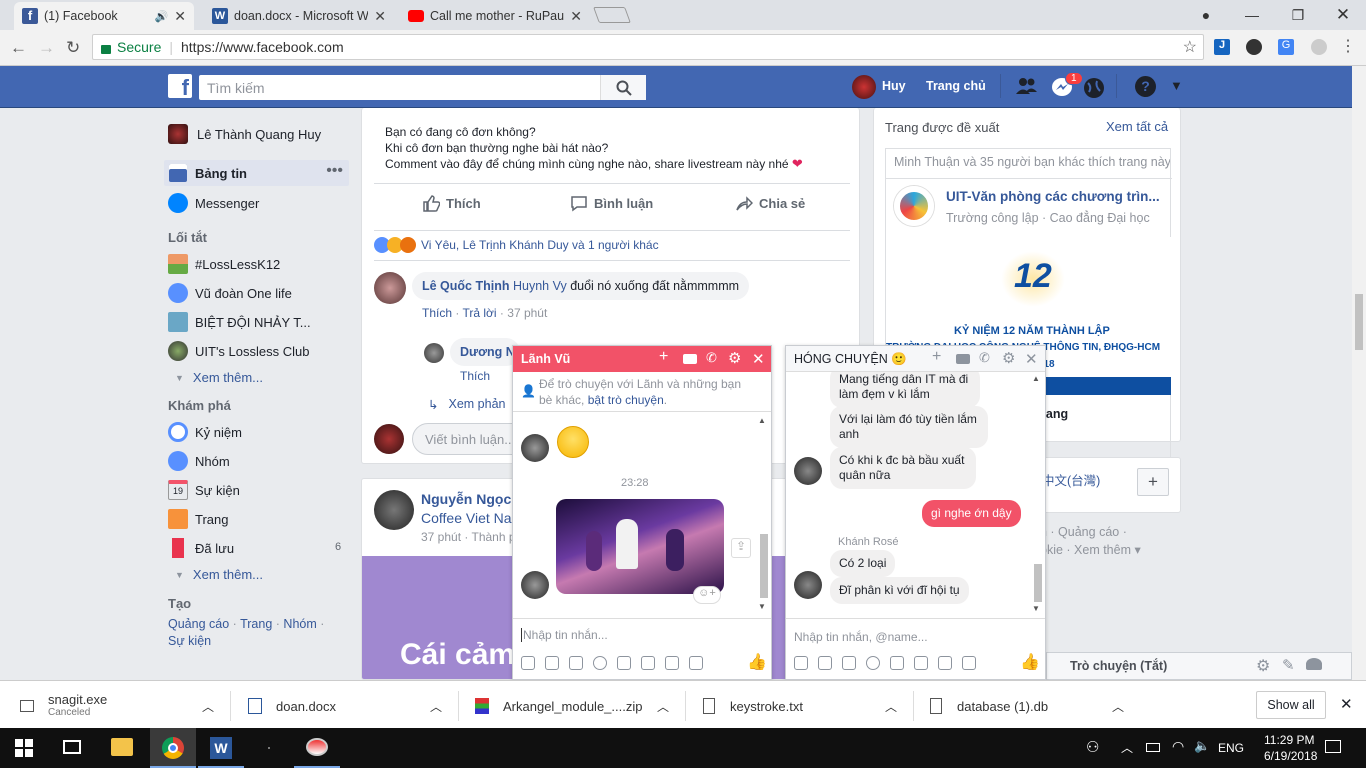 This screenshot has height=768, width=1366. Describe the element at coordinates (1288, 665) in the screenshot. I see `compose-icon: ✎` at that location.